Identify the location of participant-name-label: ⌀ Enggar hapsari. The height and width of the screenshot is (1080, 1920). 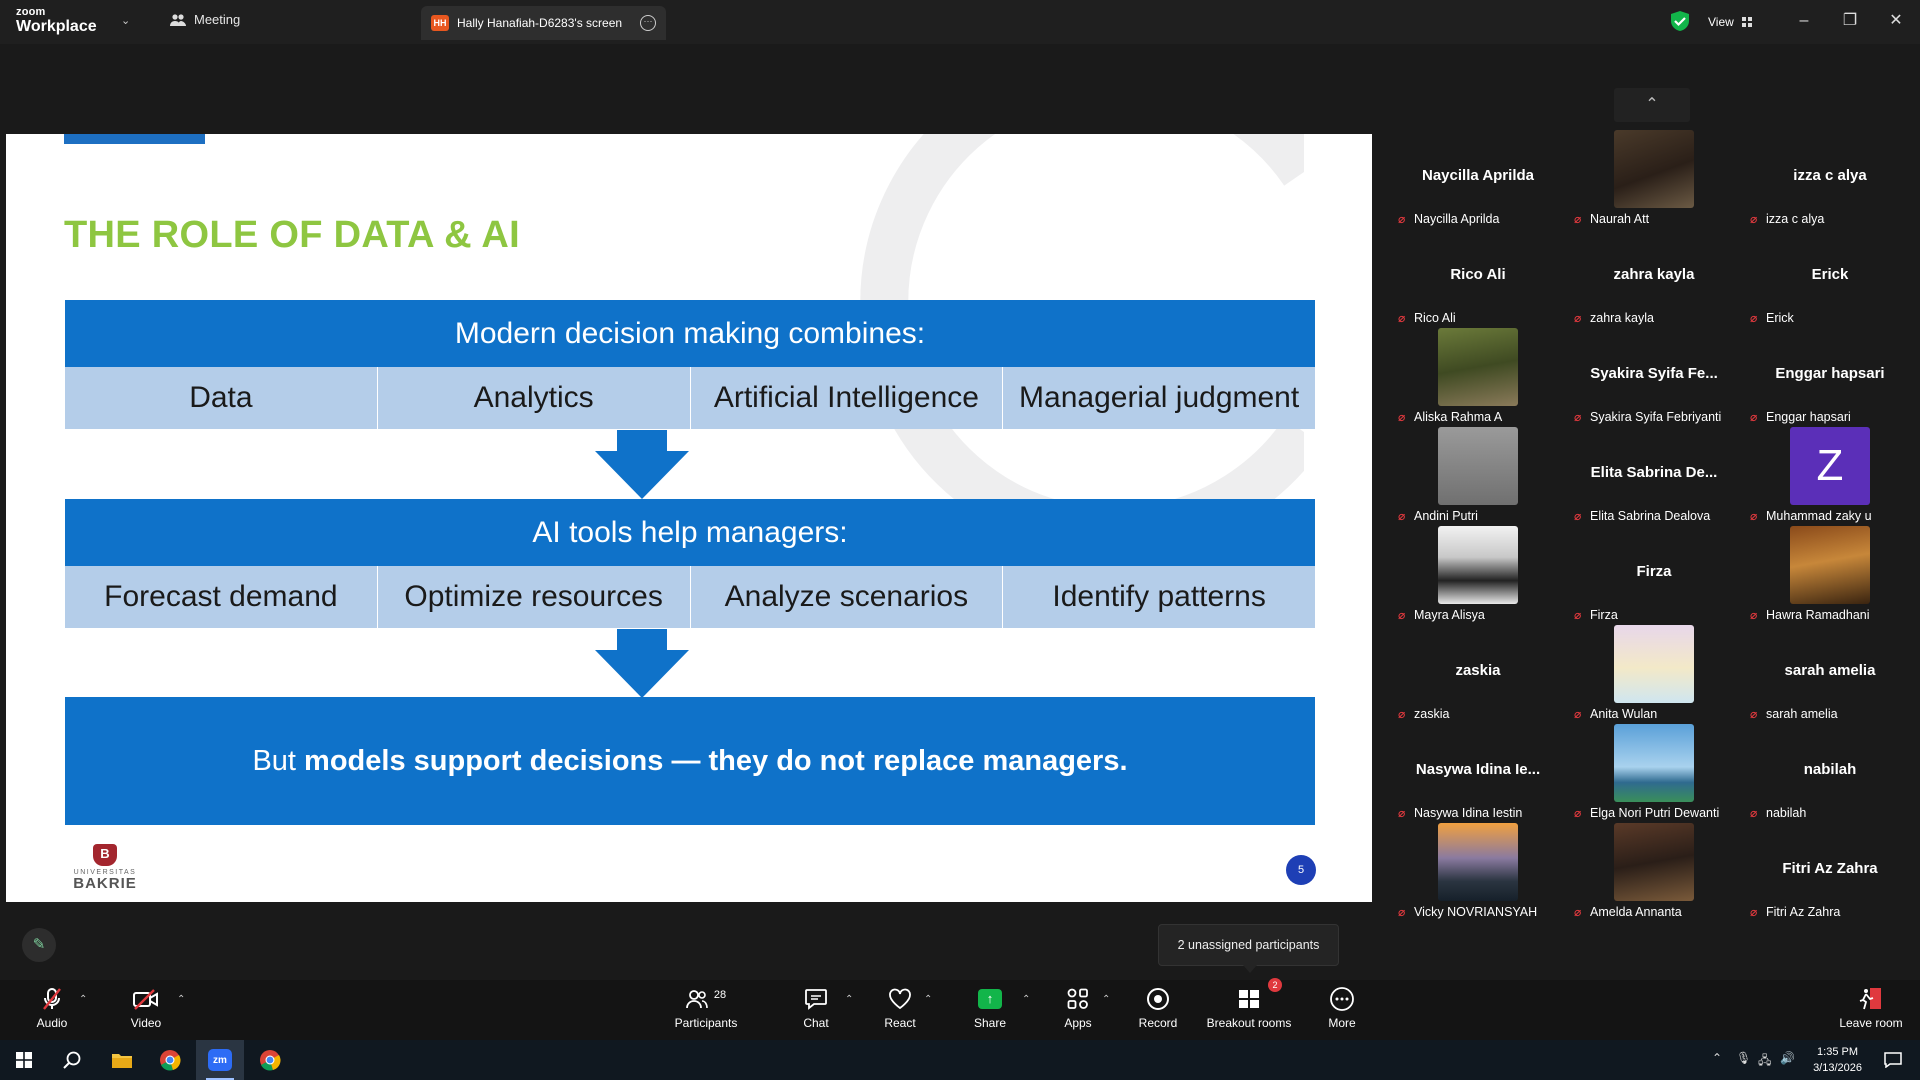
(1800, 417).